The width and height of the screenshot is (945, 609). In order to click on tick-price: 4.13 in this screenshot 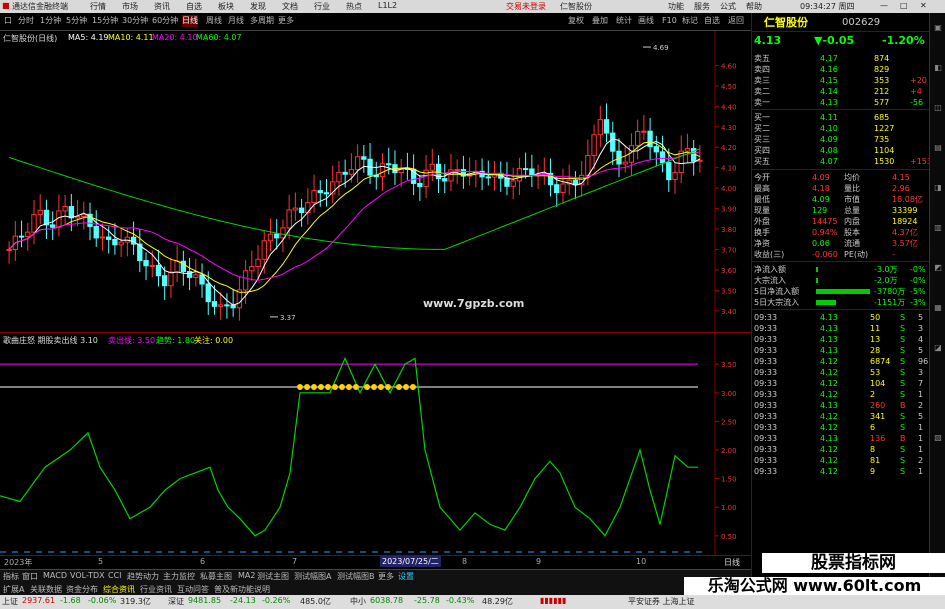, I will do `click(829, 405)`.